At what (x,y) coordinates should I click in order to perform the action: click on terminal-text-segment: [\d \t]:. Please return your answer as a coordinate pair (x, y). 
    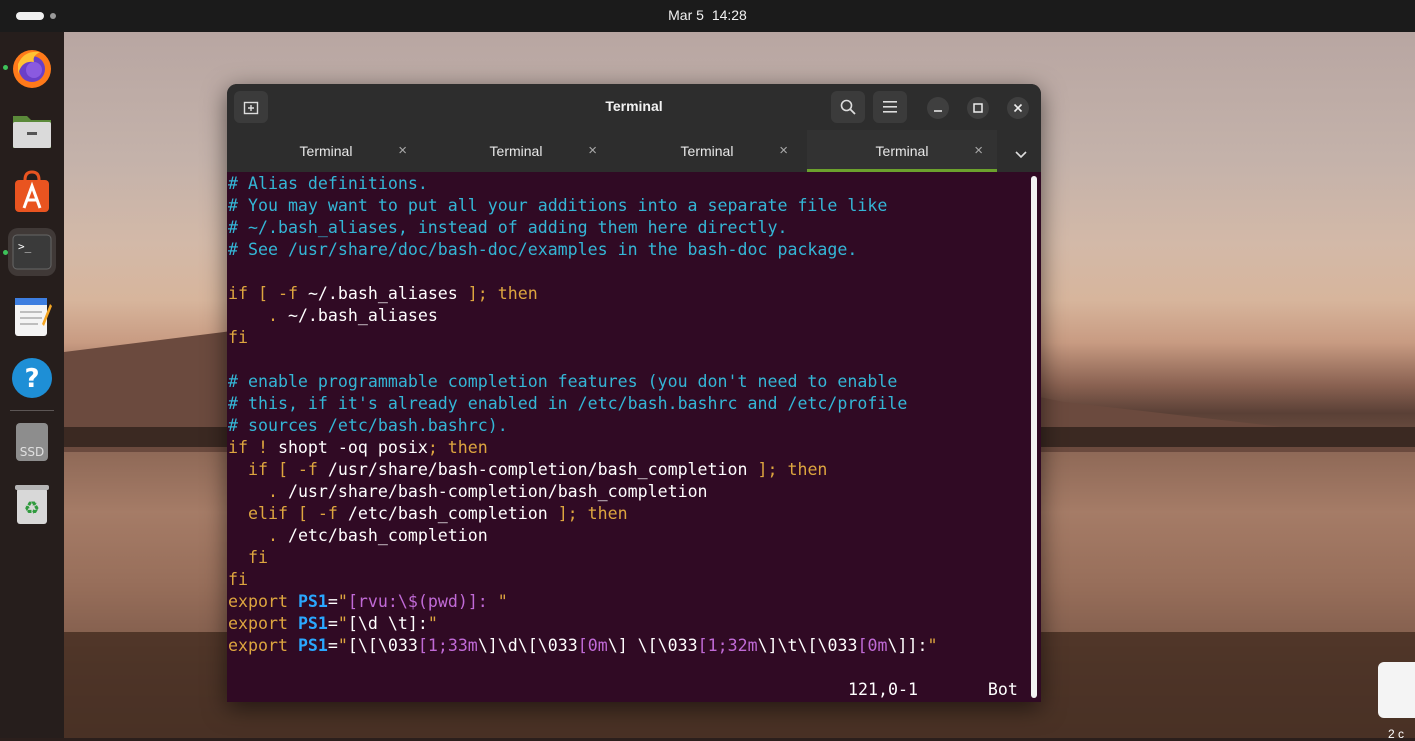
    Looking at the image, I should click on (387, 623).